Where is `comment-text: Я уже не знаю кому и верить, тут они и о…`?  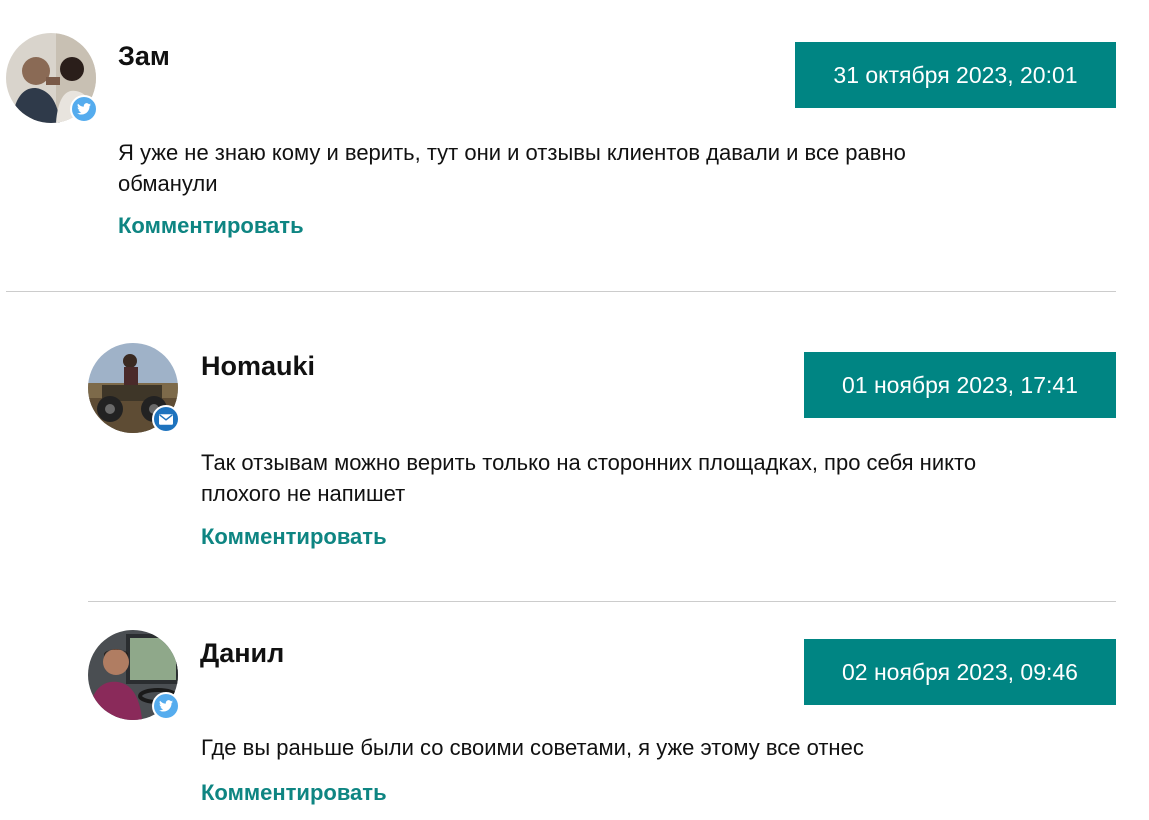
comment-text: Я уже не знаю кому и верить, тут они и о… is located at coordinates (512, 168).